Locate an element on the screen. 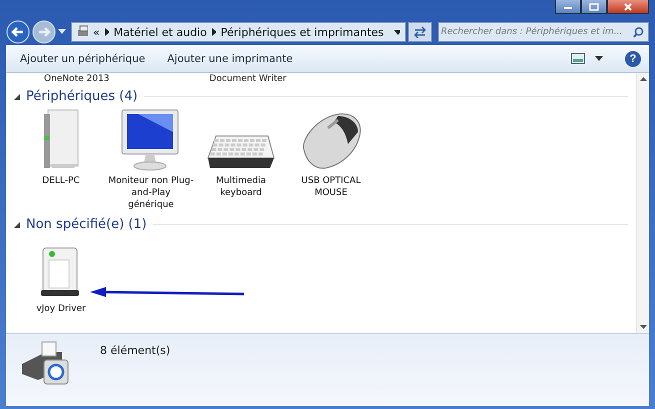  scrollbar is located at coordinates (642, 203).